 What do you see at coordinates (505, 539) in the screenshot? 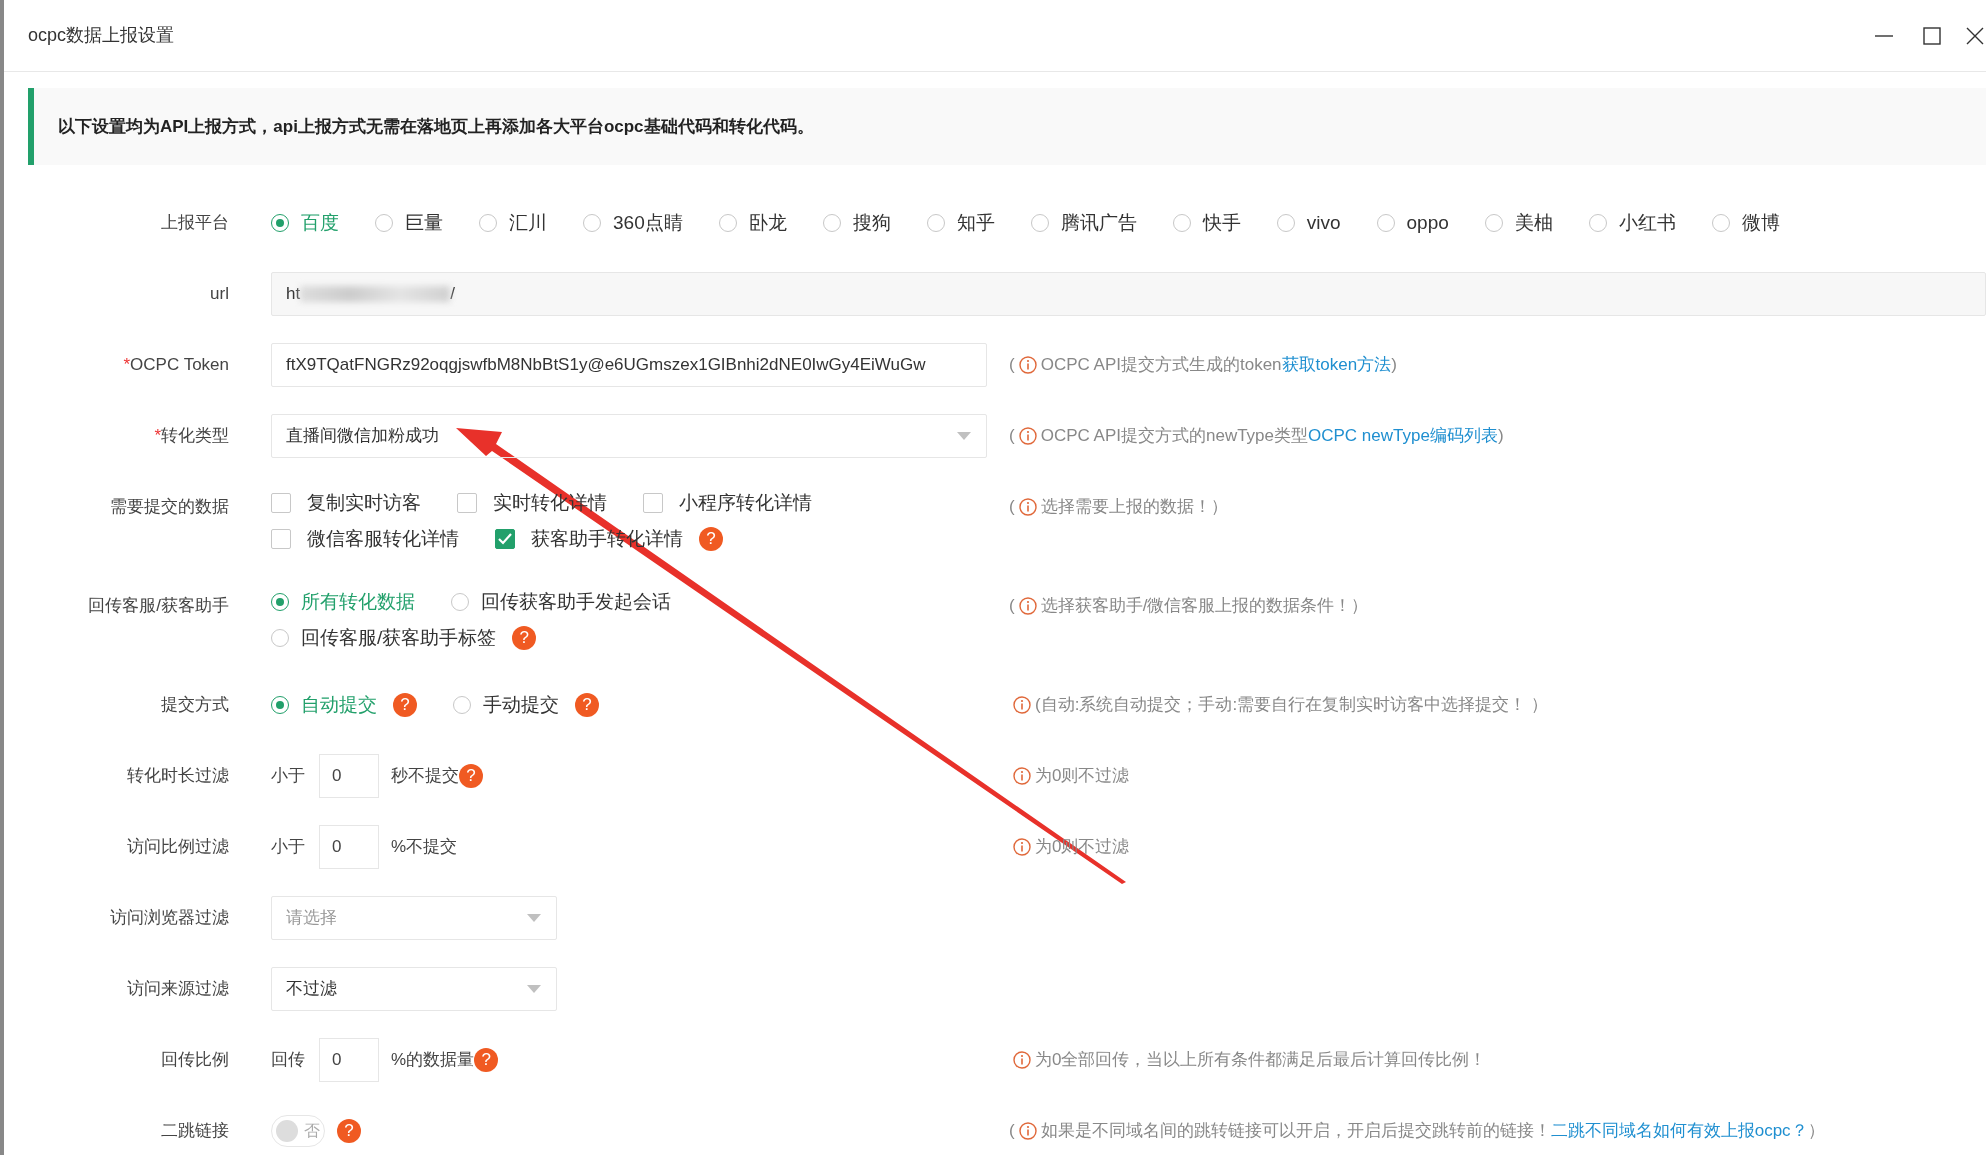
I see `checkmark-icon` at bounding box center [505, 539].